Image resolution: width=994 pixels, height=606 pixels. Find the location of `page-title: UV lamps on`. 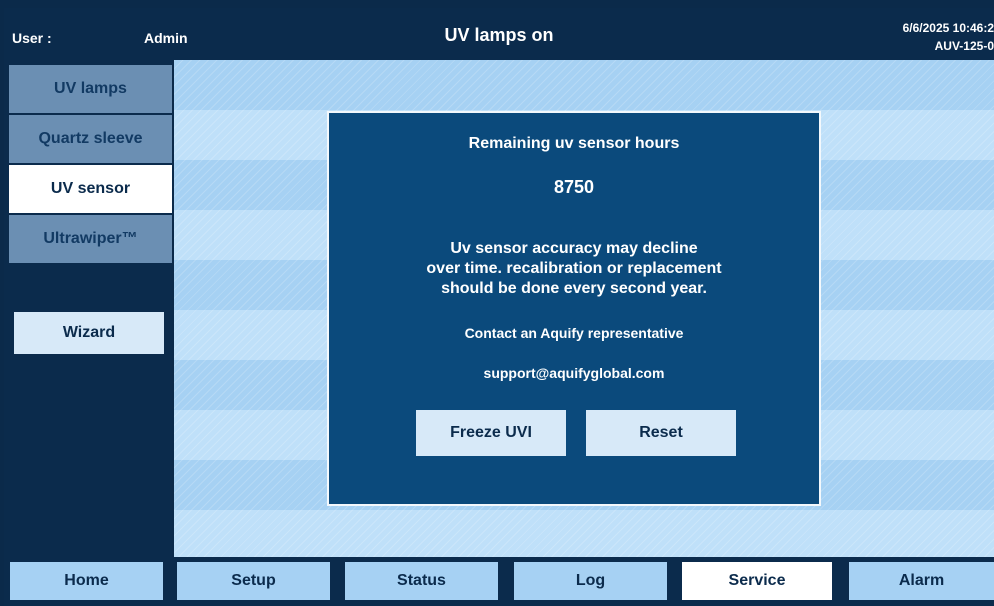

page-title: UV lamps on is located at coordinates (499, 35).